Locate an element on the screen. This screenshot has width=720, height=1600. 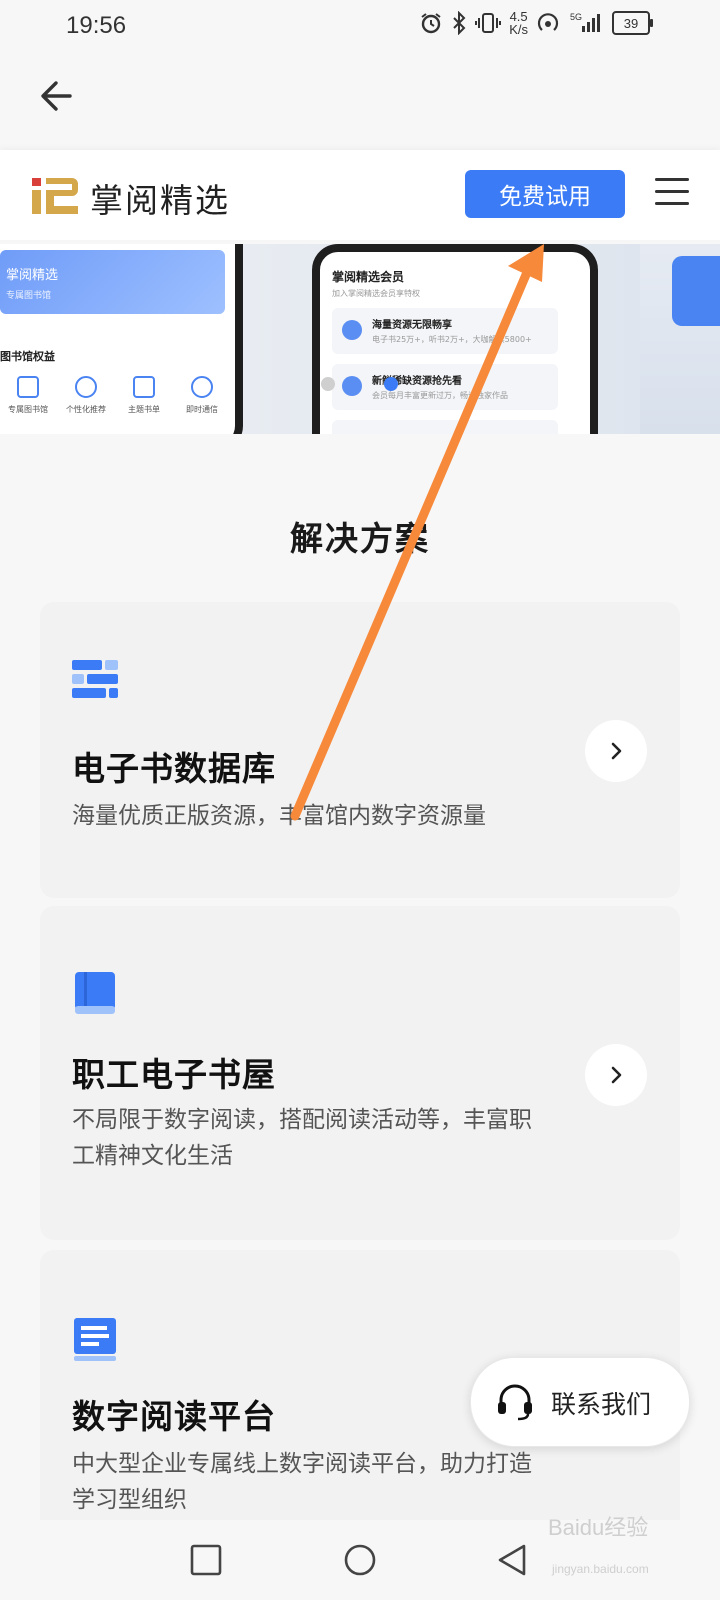
net-speed-unit: K/s is located at coordinates (518, 29).